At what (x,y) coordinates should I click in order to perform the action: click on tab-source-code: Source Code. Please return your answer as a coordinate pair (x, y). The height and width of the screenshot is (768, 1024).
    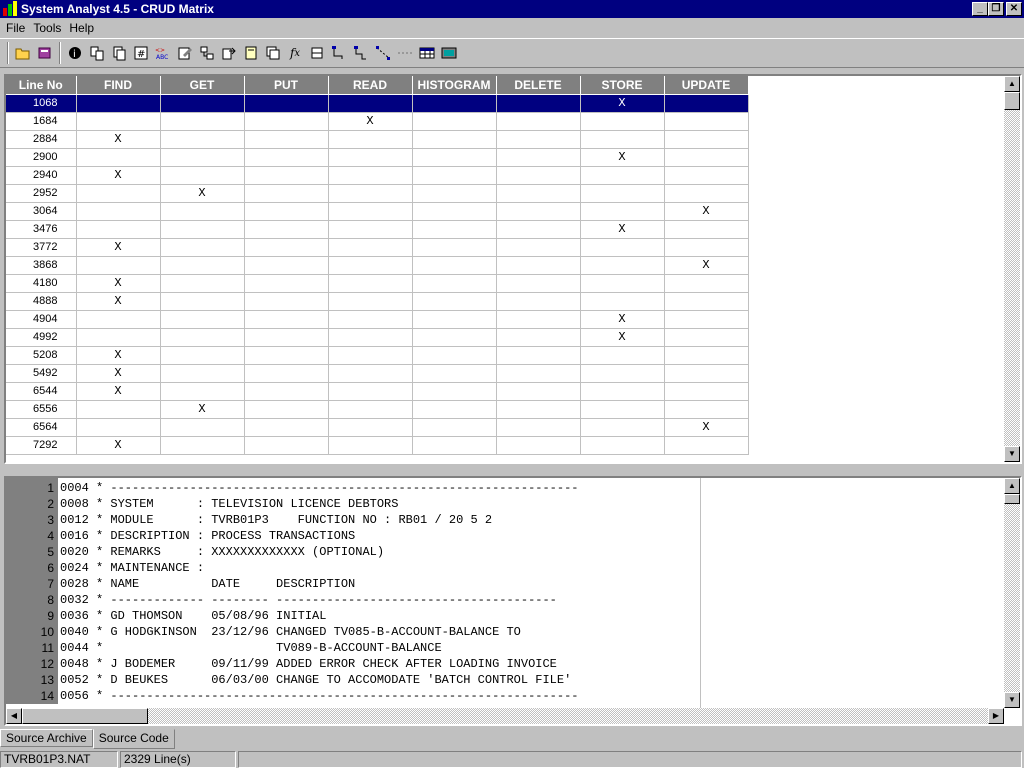
    Looking at the image, I should click on (133, 739).